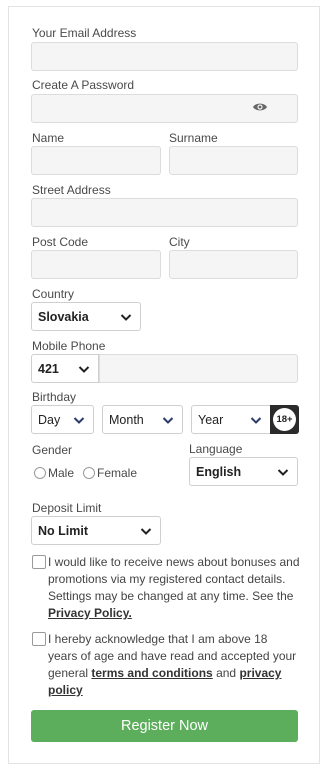 Image resolution: width=327 pixels, height=768 pixels. Describe the element at coordinates (67, 508) in the screenshot. I see `deposit-limit-label: Deposit Limit` at that location.